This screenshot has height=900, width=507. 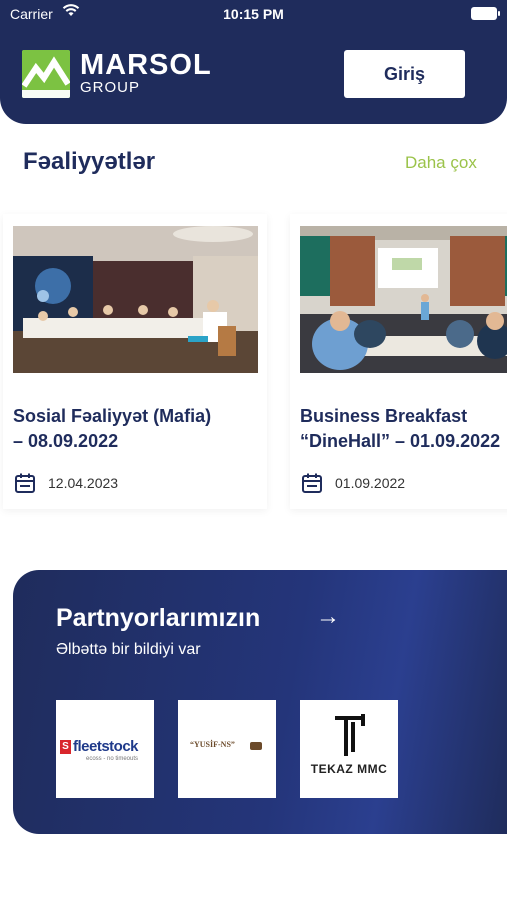 I want to click on mountain-logo-icon, so click(x=46, y=74).